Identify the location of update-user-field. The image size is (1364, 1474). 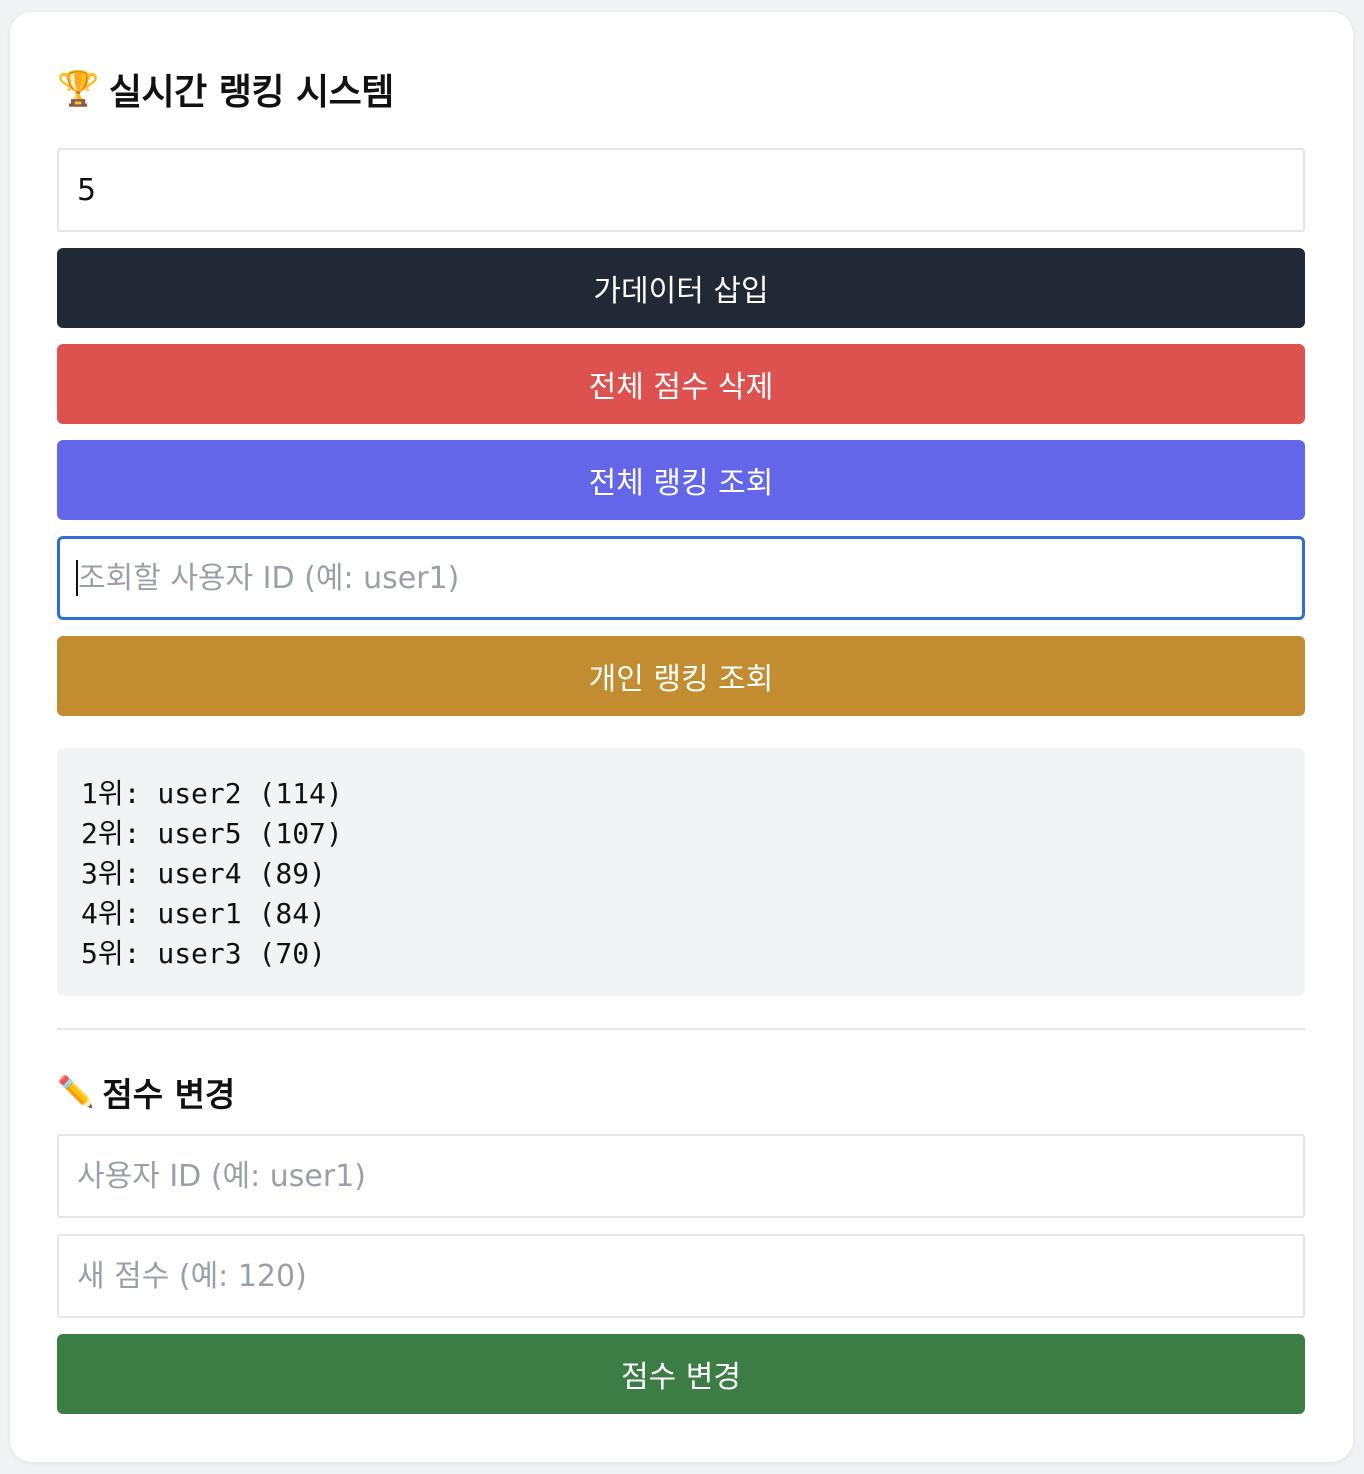
(681, 1176).